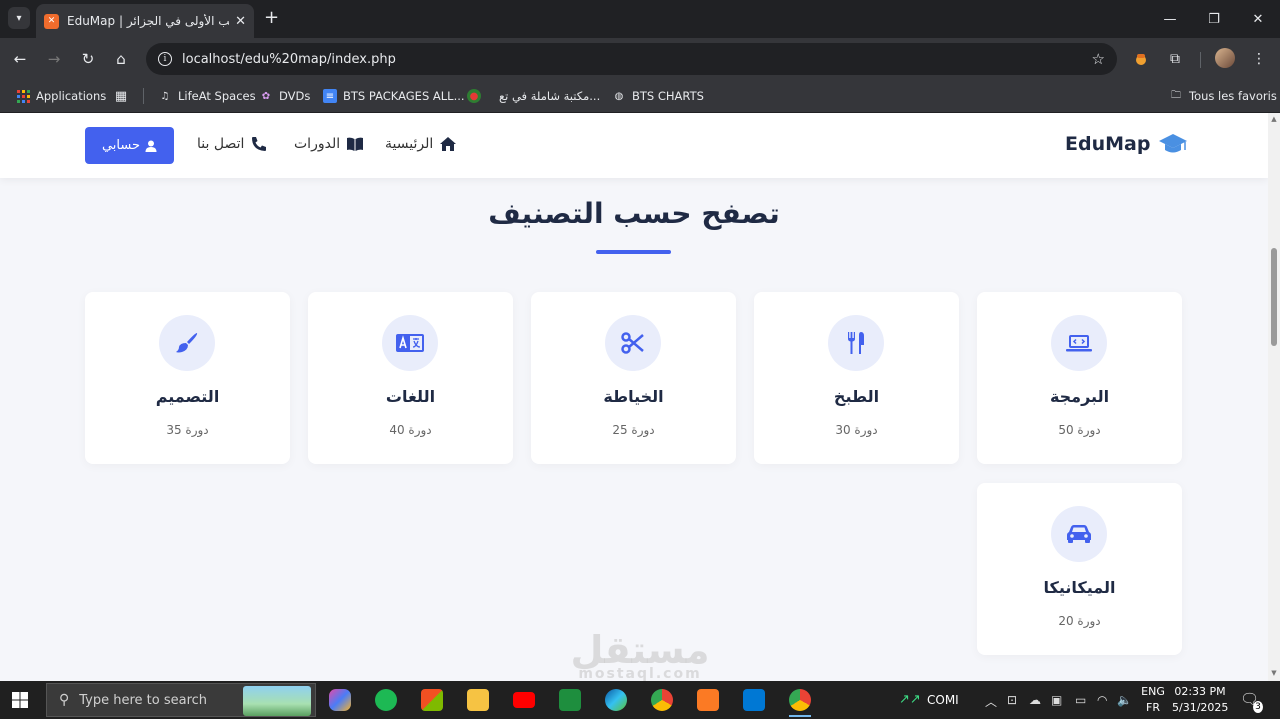  What do you see at coordinates (19, 18) in the screenshot?
I see `tab-search-chevron-icon: ▾` at bounding box center [19, 18].